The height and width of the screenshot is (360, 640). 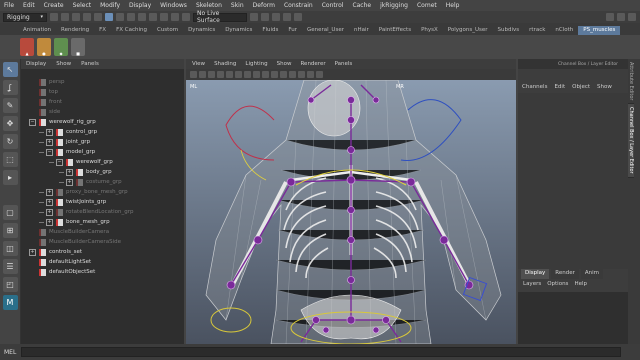 I want to click on menu-edit: Edit, so click(x=29, y=5).